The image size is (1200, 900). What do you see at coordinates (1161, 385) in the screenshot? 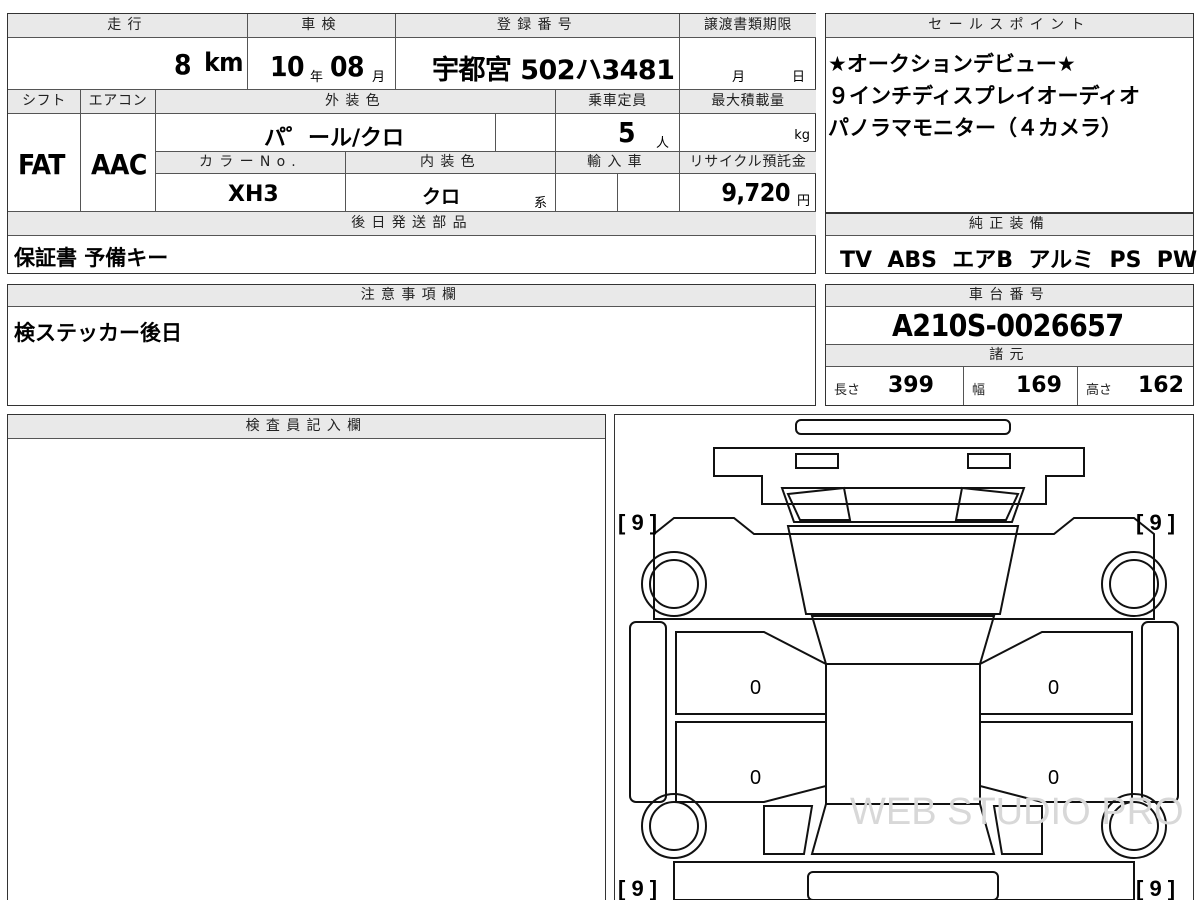
I see `height-value: 162` at bounding box center [1161, 385].